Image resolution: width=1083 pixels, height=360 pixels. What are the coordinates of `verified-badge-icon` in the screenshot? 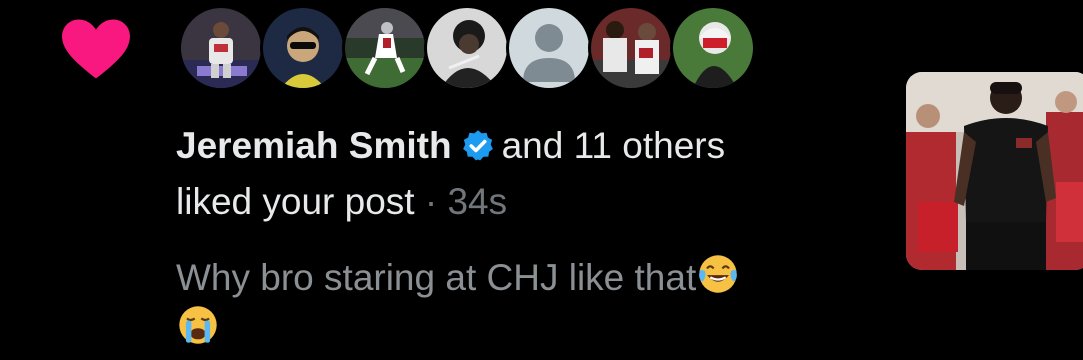 It's located at (477, 145).